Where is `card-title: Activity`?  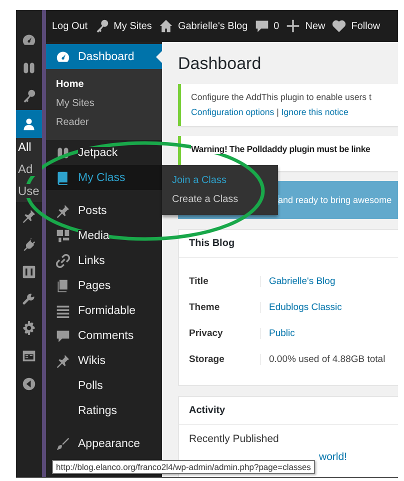
card-title: Activity is located at coordinates (288, 410).